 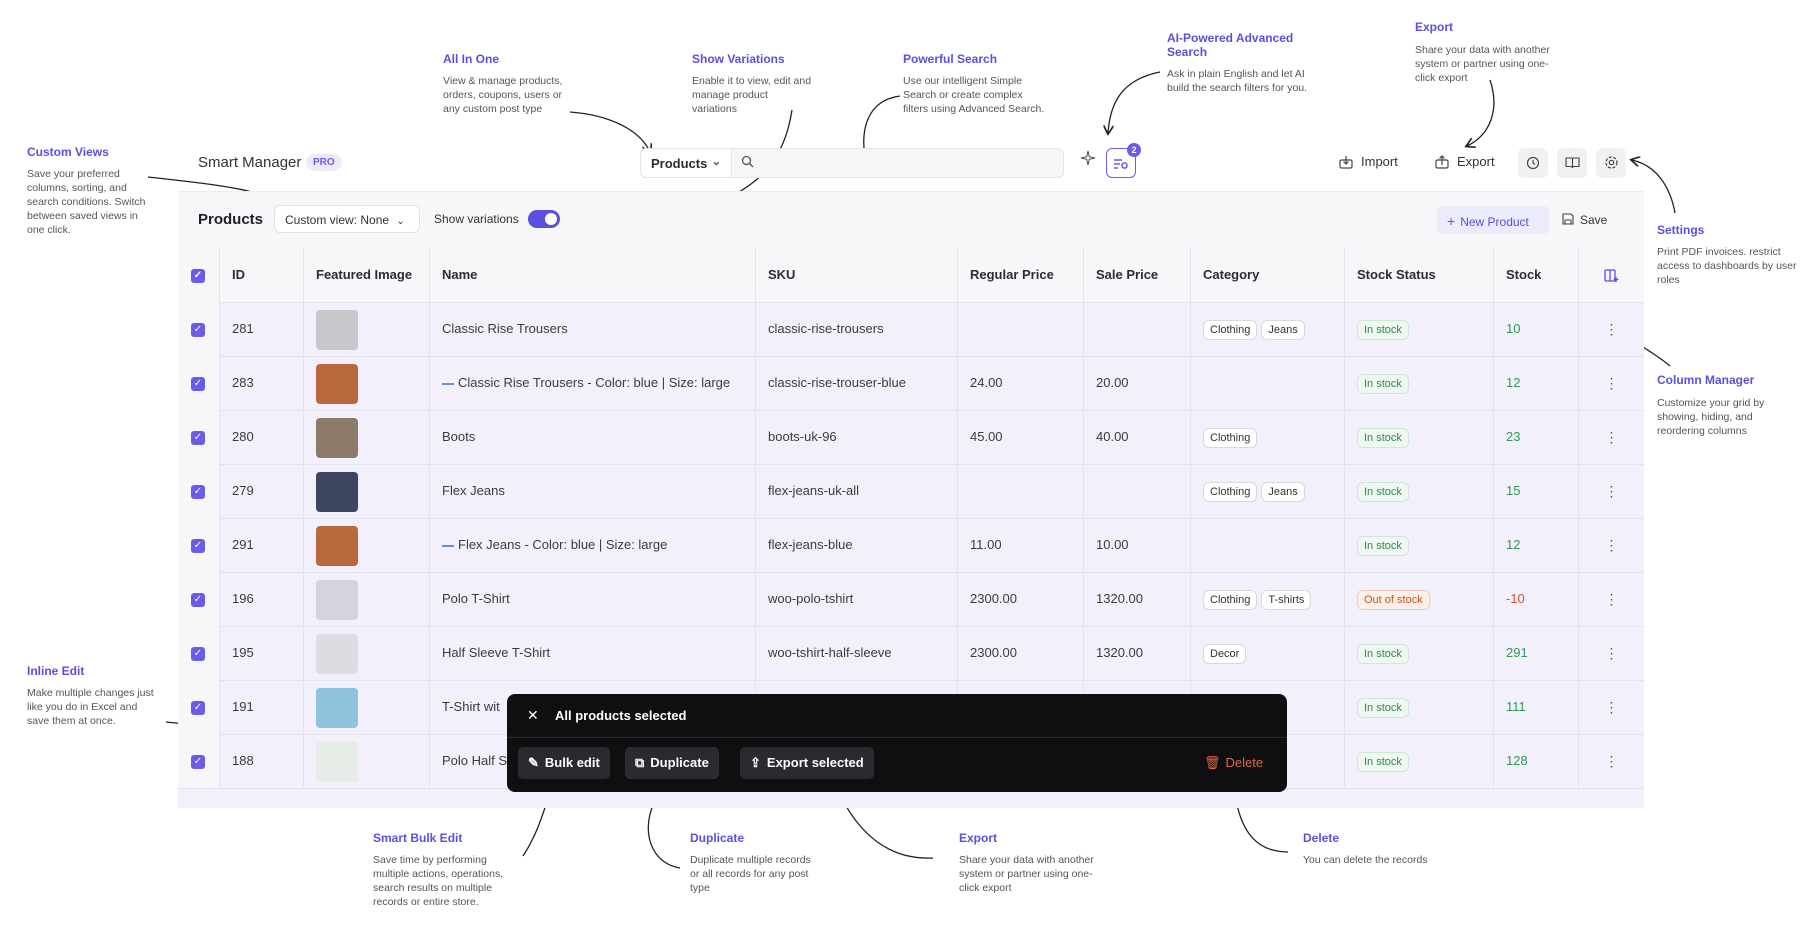 What do you see at coordinates (262, 491) in the screenshot?
I see `cell-id: 279` at bounding box center [262, 491].